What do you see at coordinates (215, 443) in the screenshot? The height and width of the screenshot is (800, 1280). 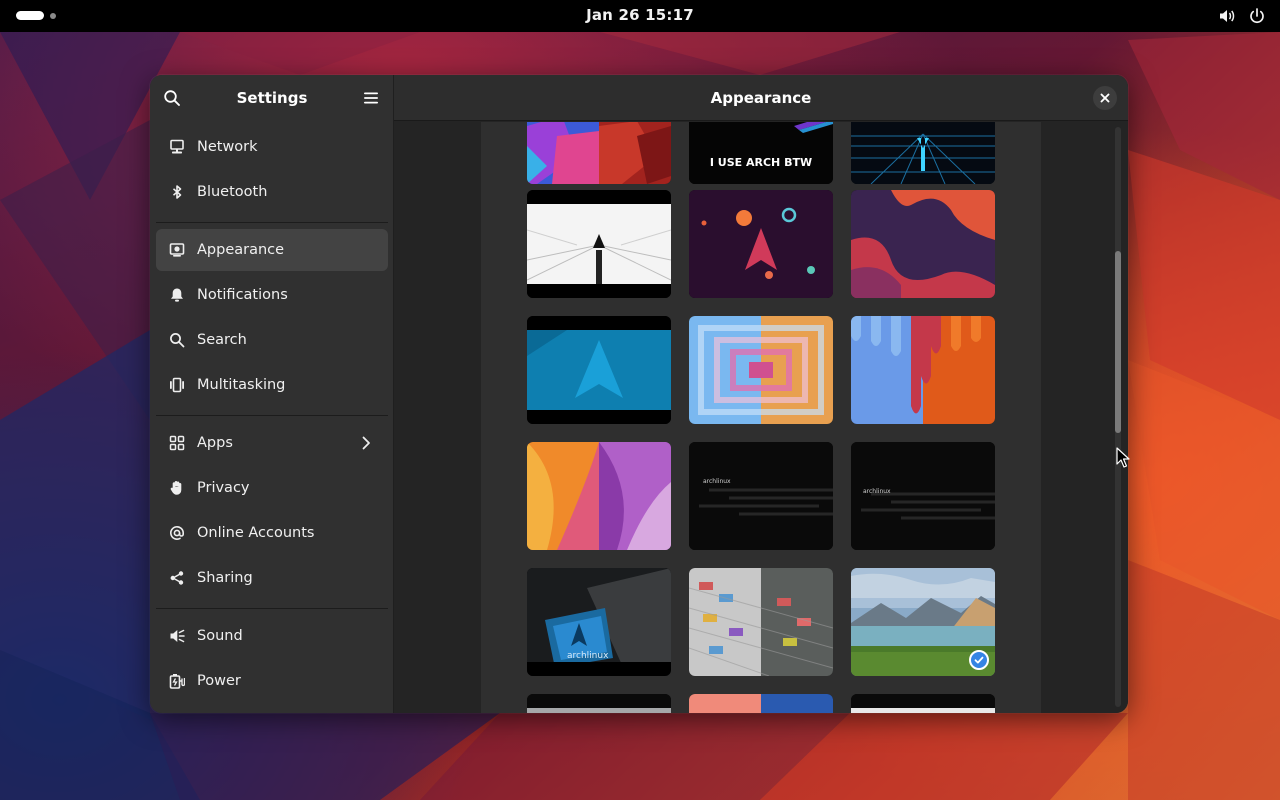 I see `sidebar-item-label: Apps` at bounding box center [215, 443].